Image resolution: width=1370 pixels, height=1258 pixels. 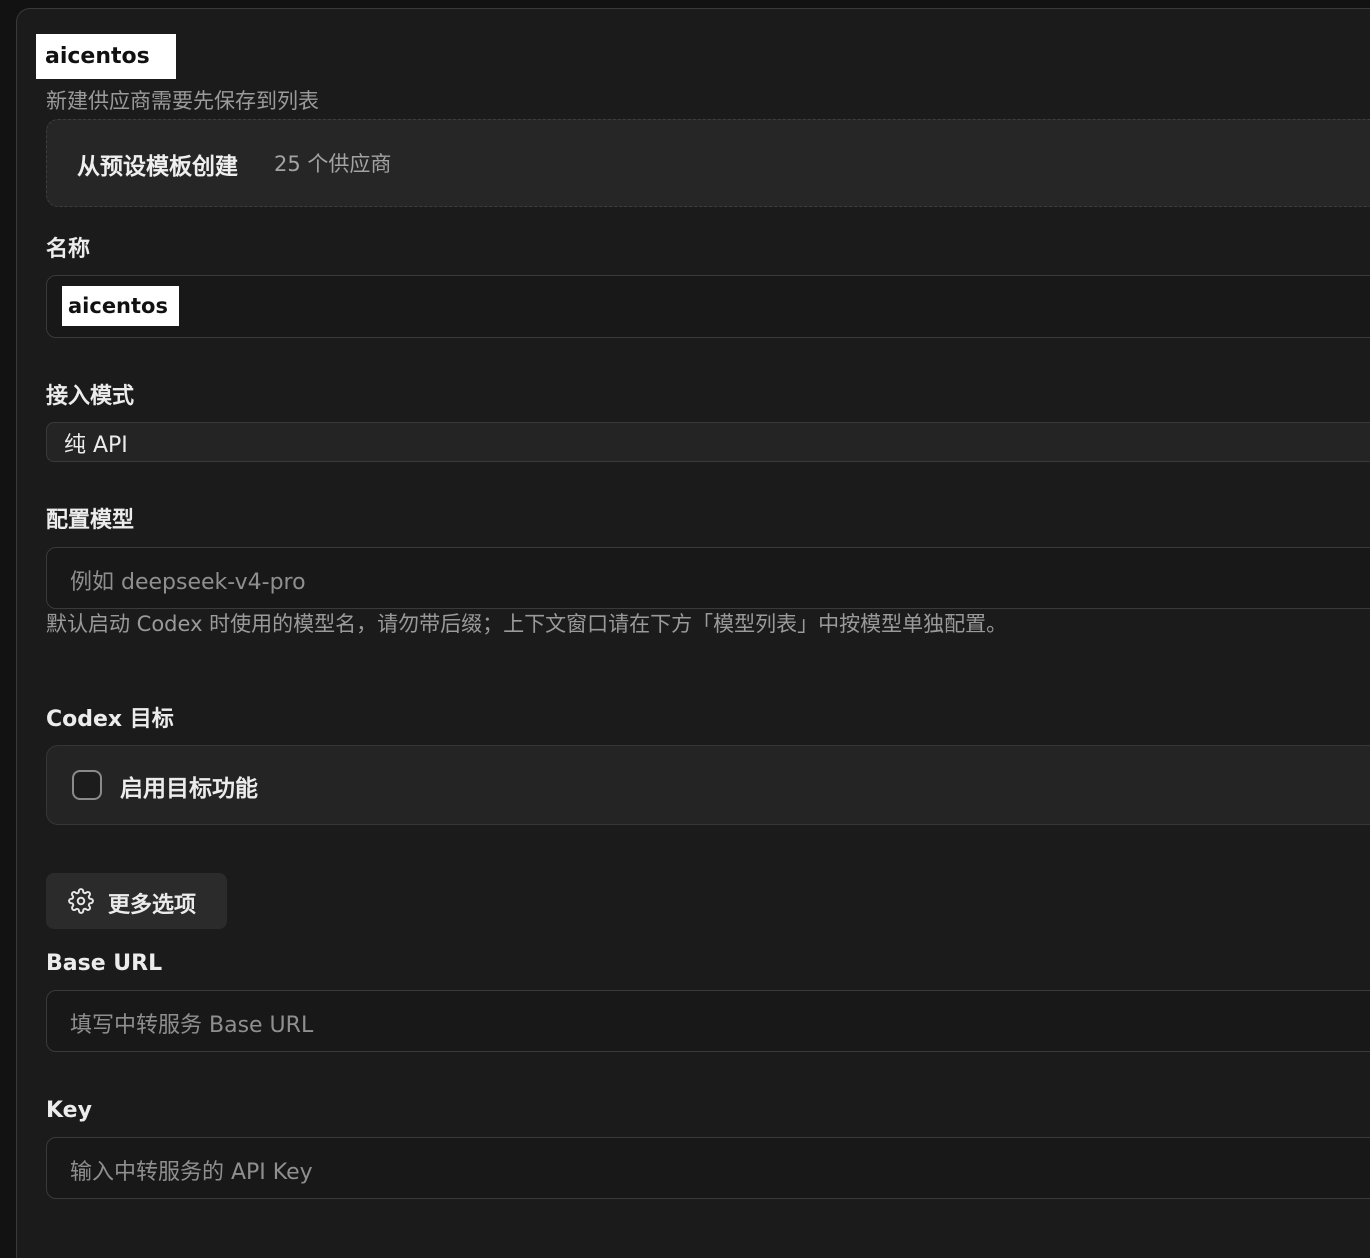 What do you see at coordinates (708, 306) in the screenshot?
I see `name-input: aicentos` at bounding box center [708, 306].